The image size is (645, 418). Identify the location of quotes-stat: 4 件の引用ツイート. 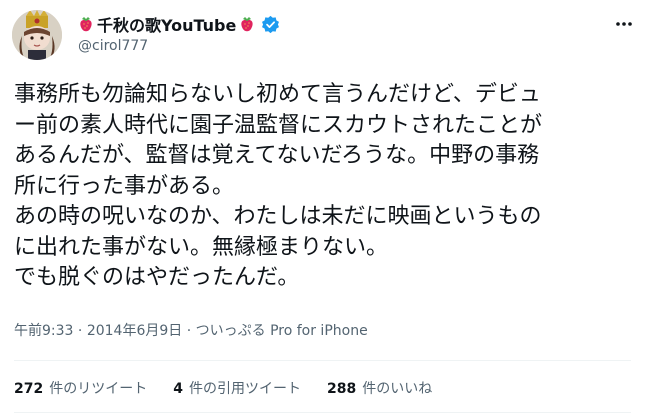
(237, 388).